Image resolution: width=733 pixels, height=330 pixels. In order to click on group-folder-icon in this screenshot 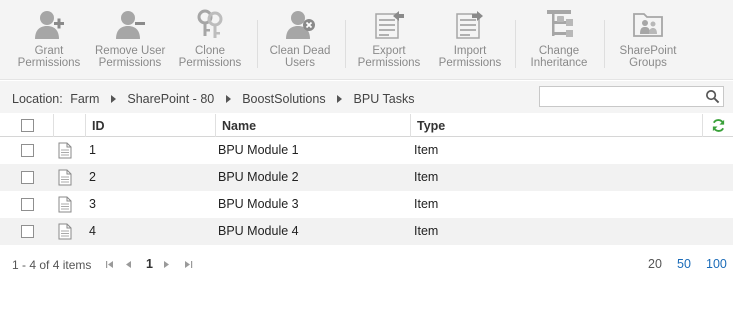, I will do `click(648, 25)`.